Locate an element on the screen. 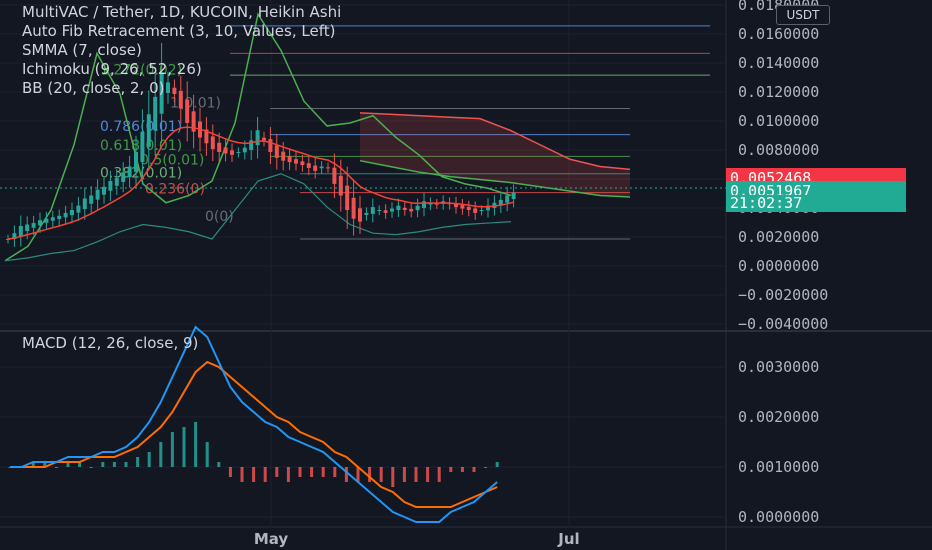  price-tick-label: −0.0020000 is located at coordinates (783, 295).